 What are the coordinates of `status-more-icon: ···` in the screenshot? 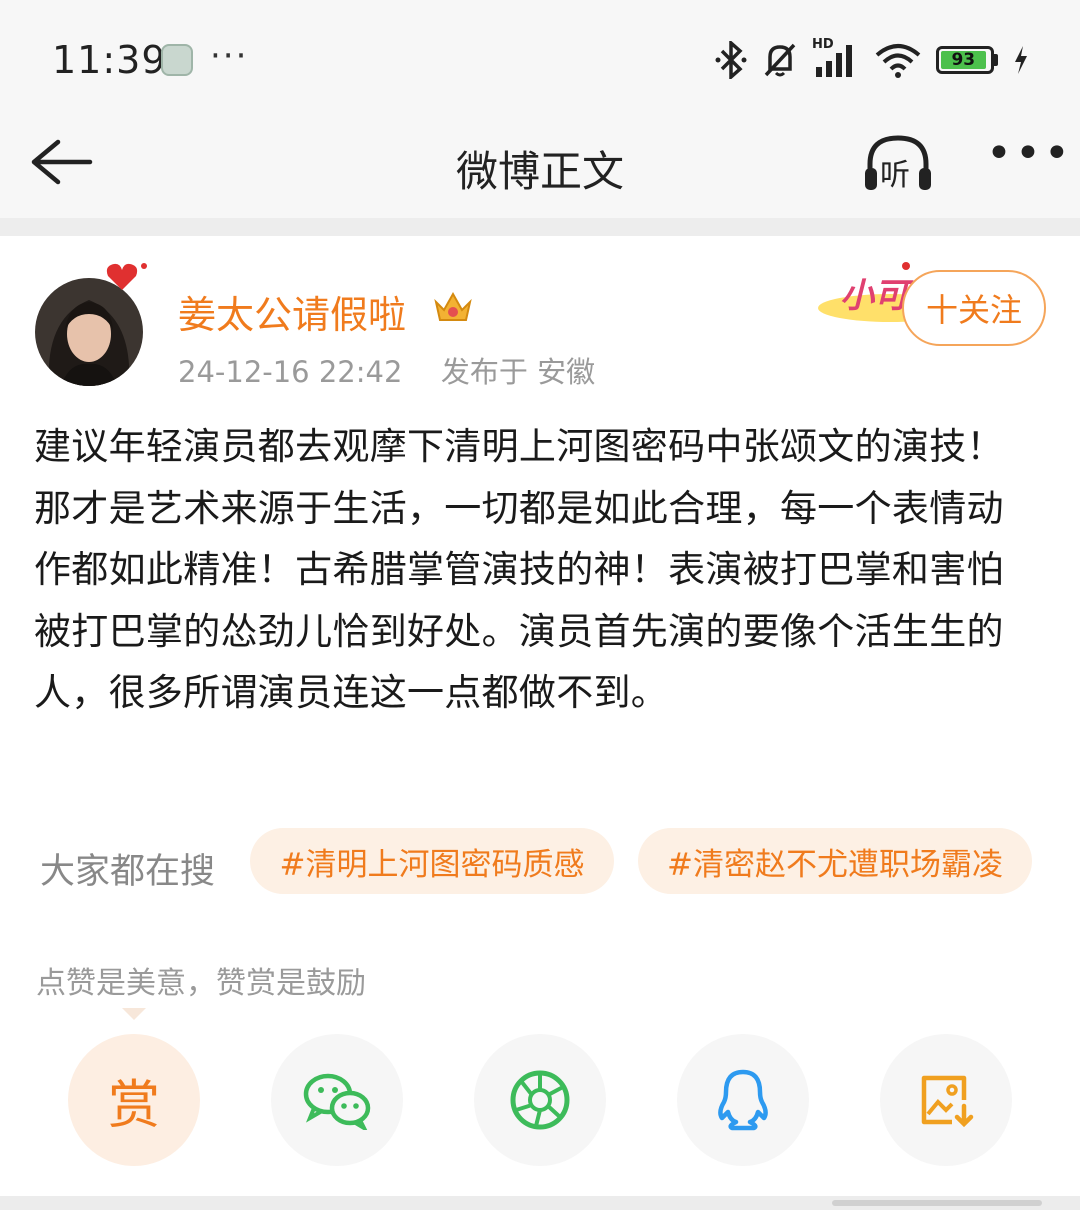 It's located at (229, 56).